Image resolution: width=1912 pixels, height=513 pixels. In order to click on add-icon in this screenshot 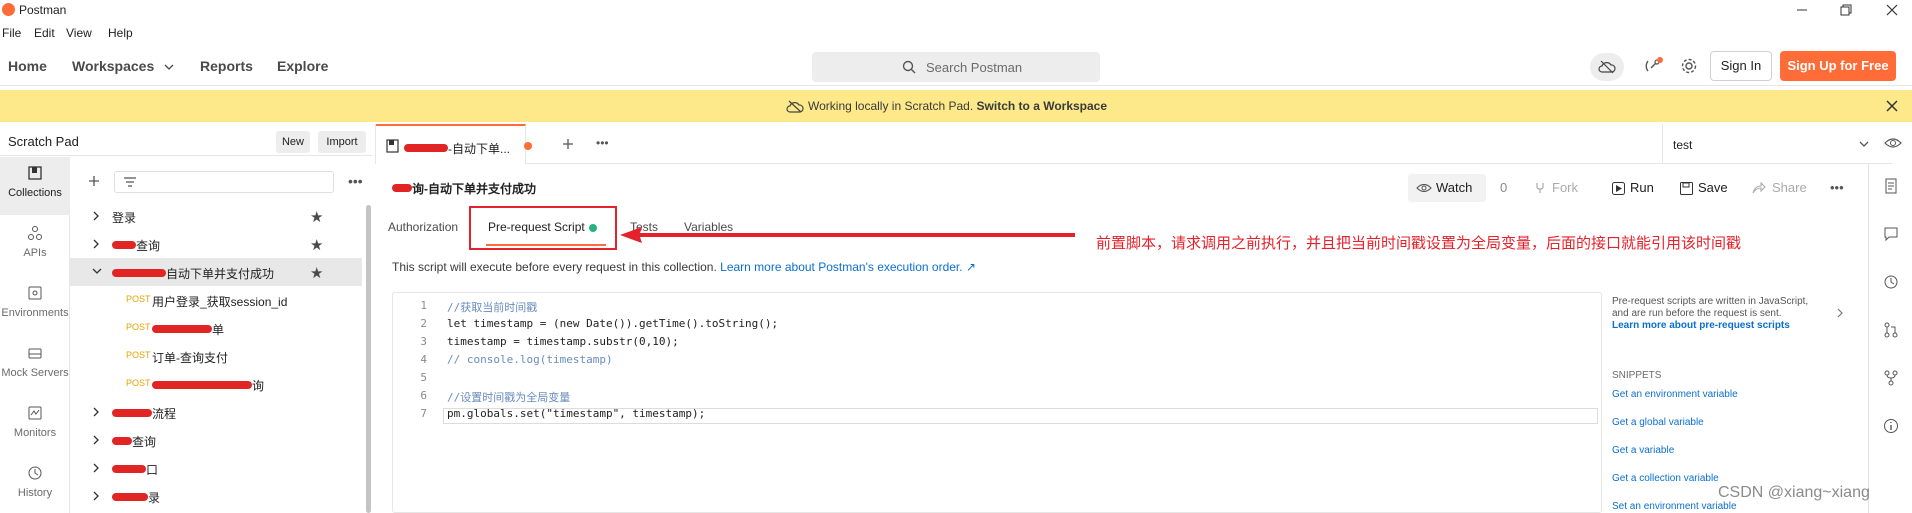, I will do `click(94, 181)`.